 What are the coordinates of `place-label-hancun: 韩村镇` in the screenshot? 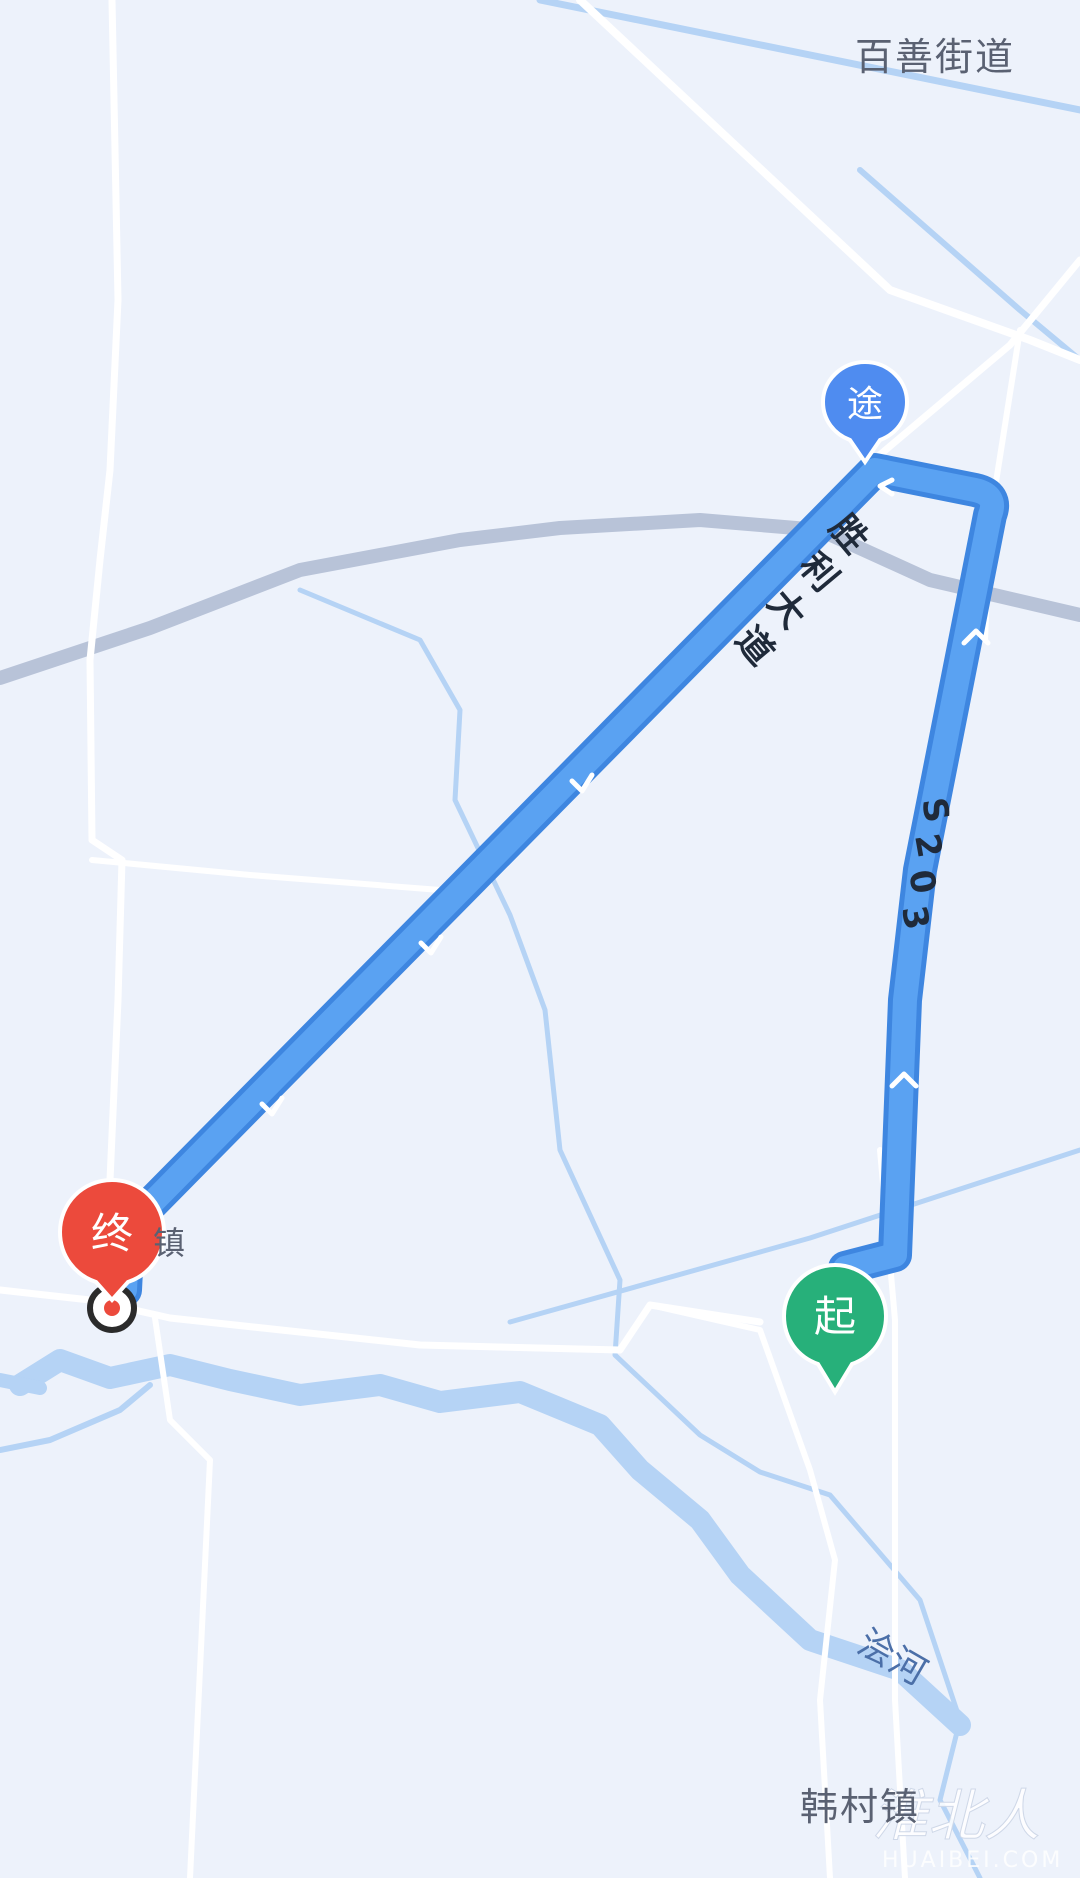 It's located at (860, 1807).